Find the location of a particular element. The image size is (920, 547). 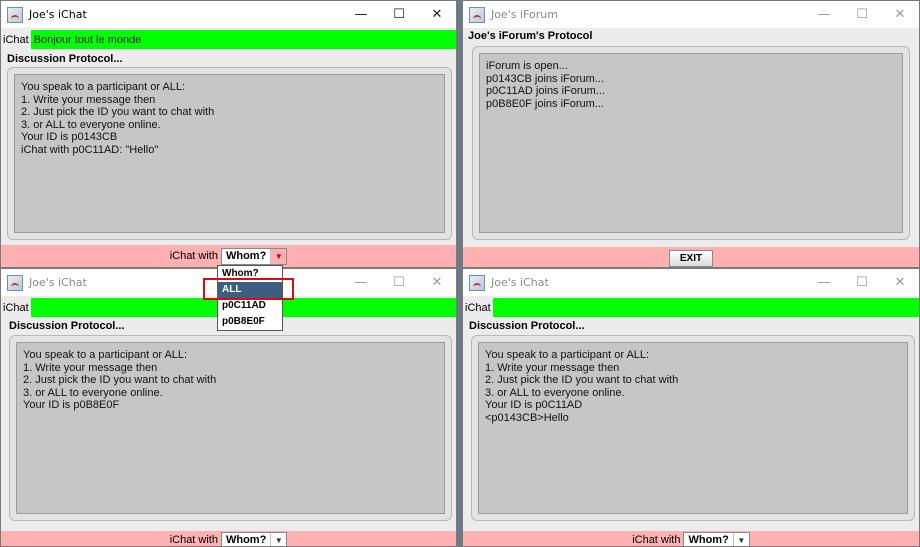

title-bar: Joe's iForum — ☐ ✕ is located at coordinates (691, 14).